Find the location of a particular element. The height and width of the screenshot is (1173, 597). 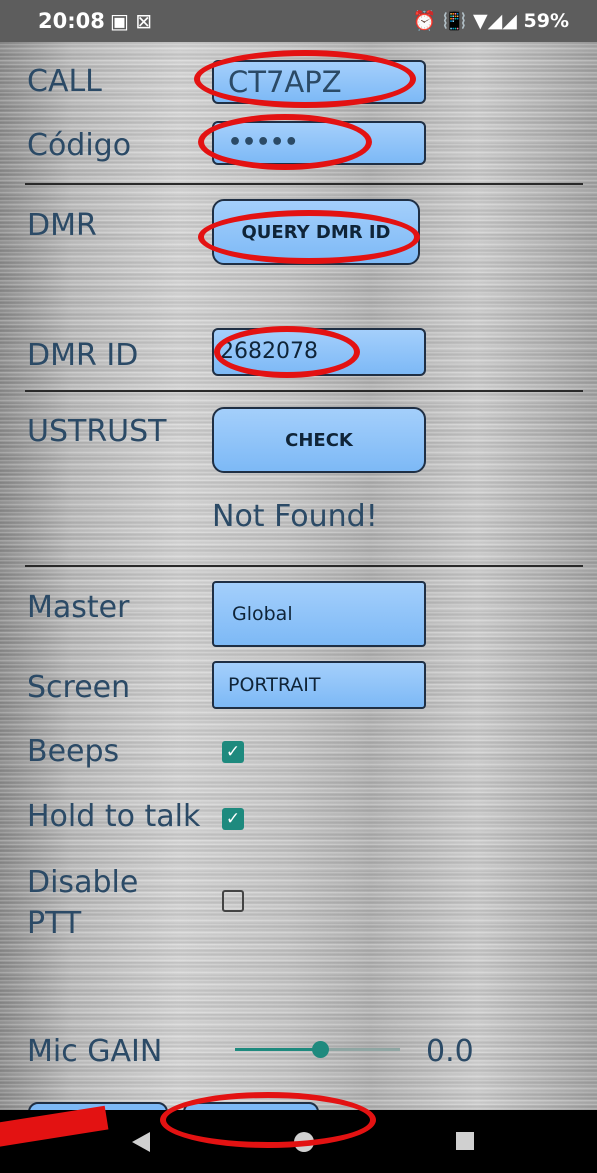

annotation-ring-dmr-id is located at coordinates (287, 352).